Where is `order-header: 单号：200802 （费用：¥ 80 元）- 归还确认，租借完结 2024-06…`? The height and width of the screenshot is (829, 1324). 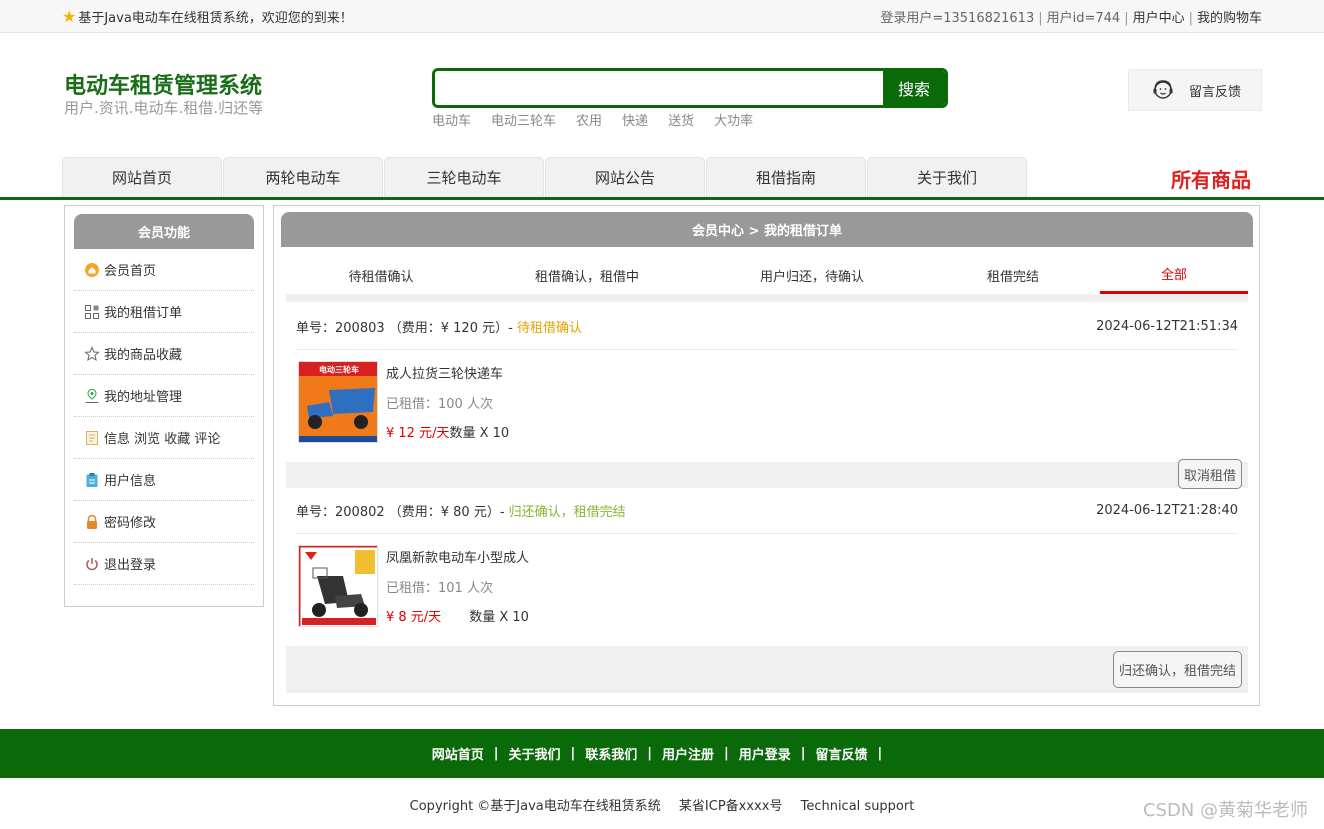
order-header: 单号：200802 （费用：¥ 80 元）- 归还确认，租借完结 2024-06… is located at coordinates (767, 511).